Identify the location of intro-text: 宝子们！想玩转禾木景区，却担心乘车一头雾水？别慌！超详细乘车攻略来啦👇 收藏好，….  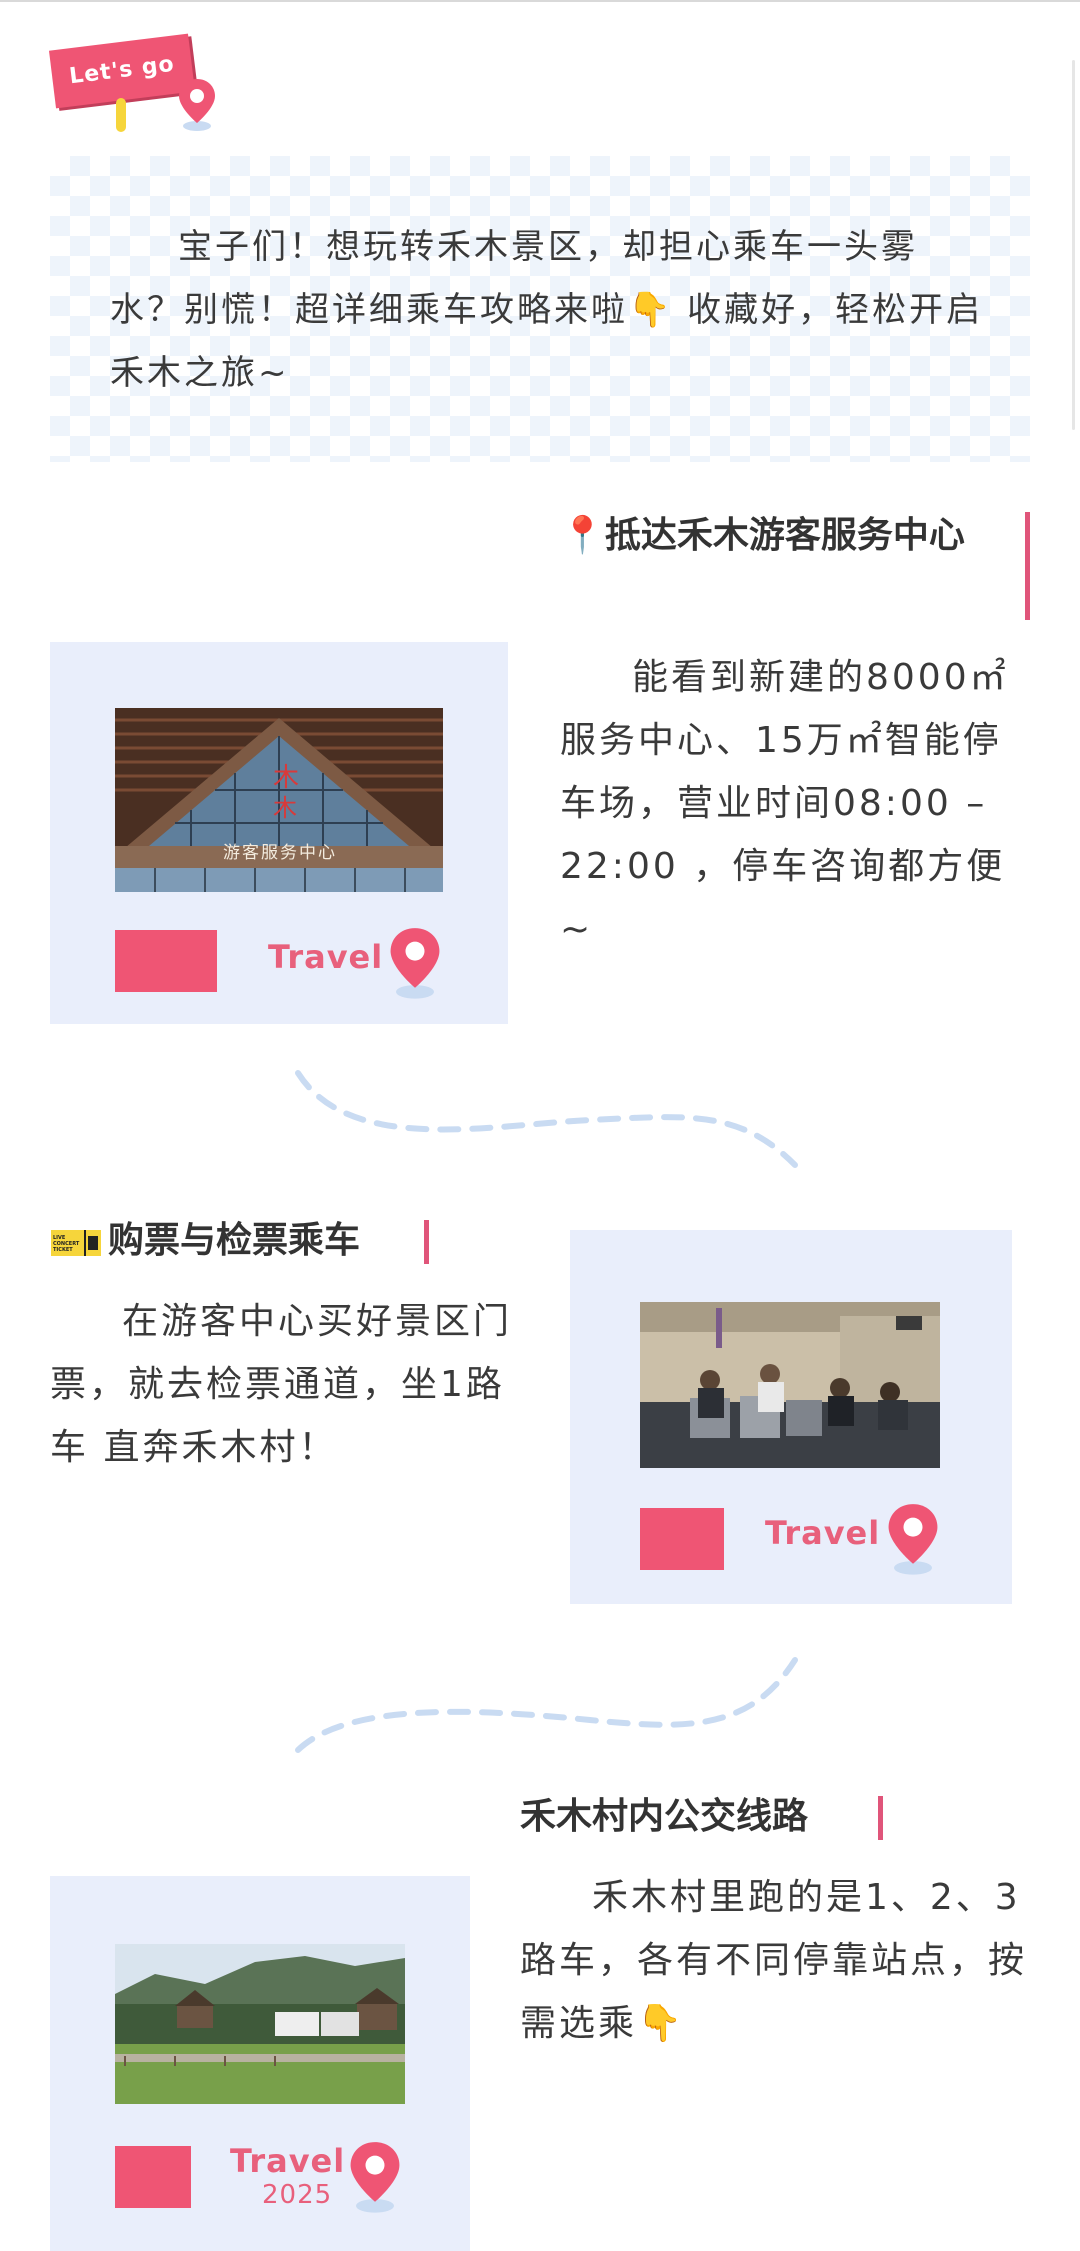
(547, 310).